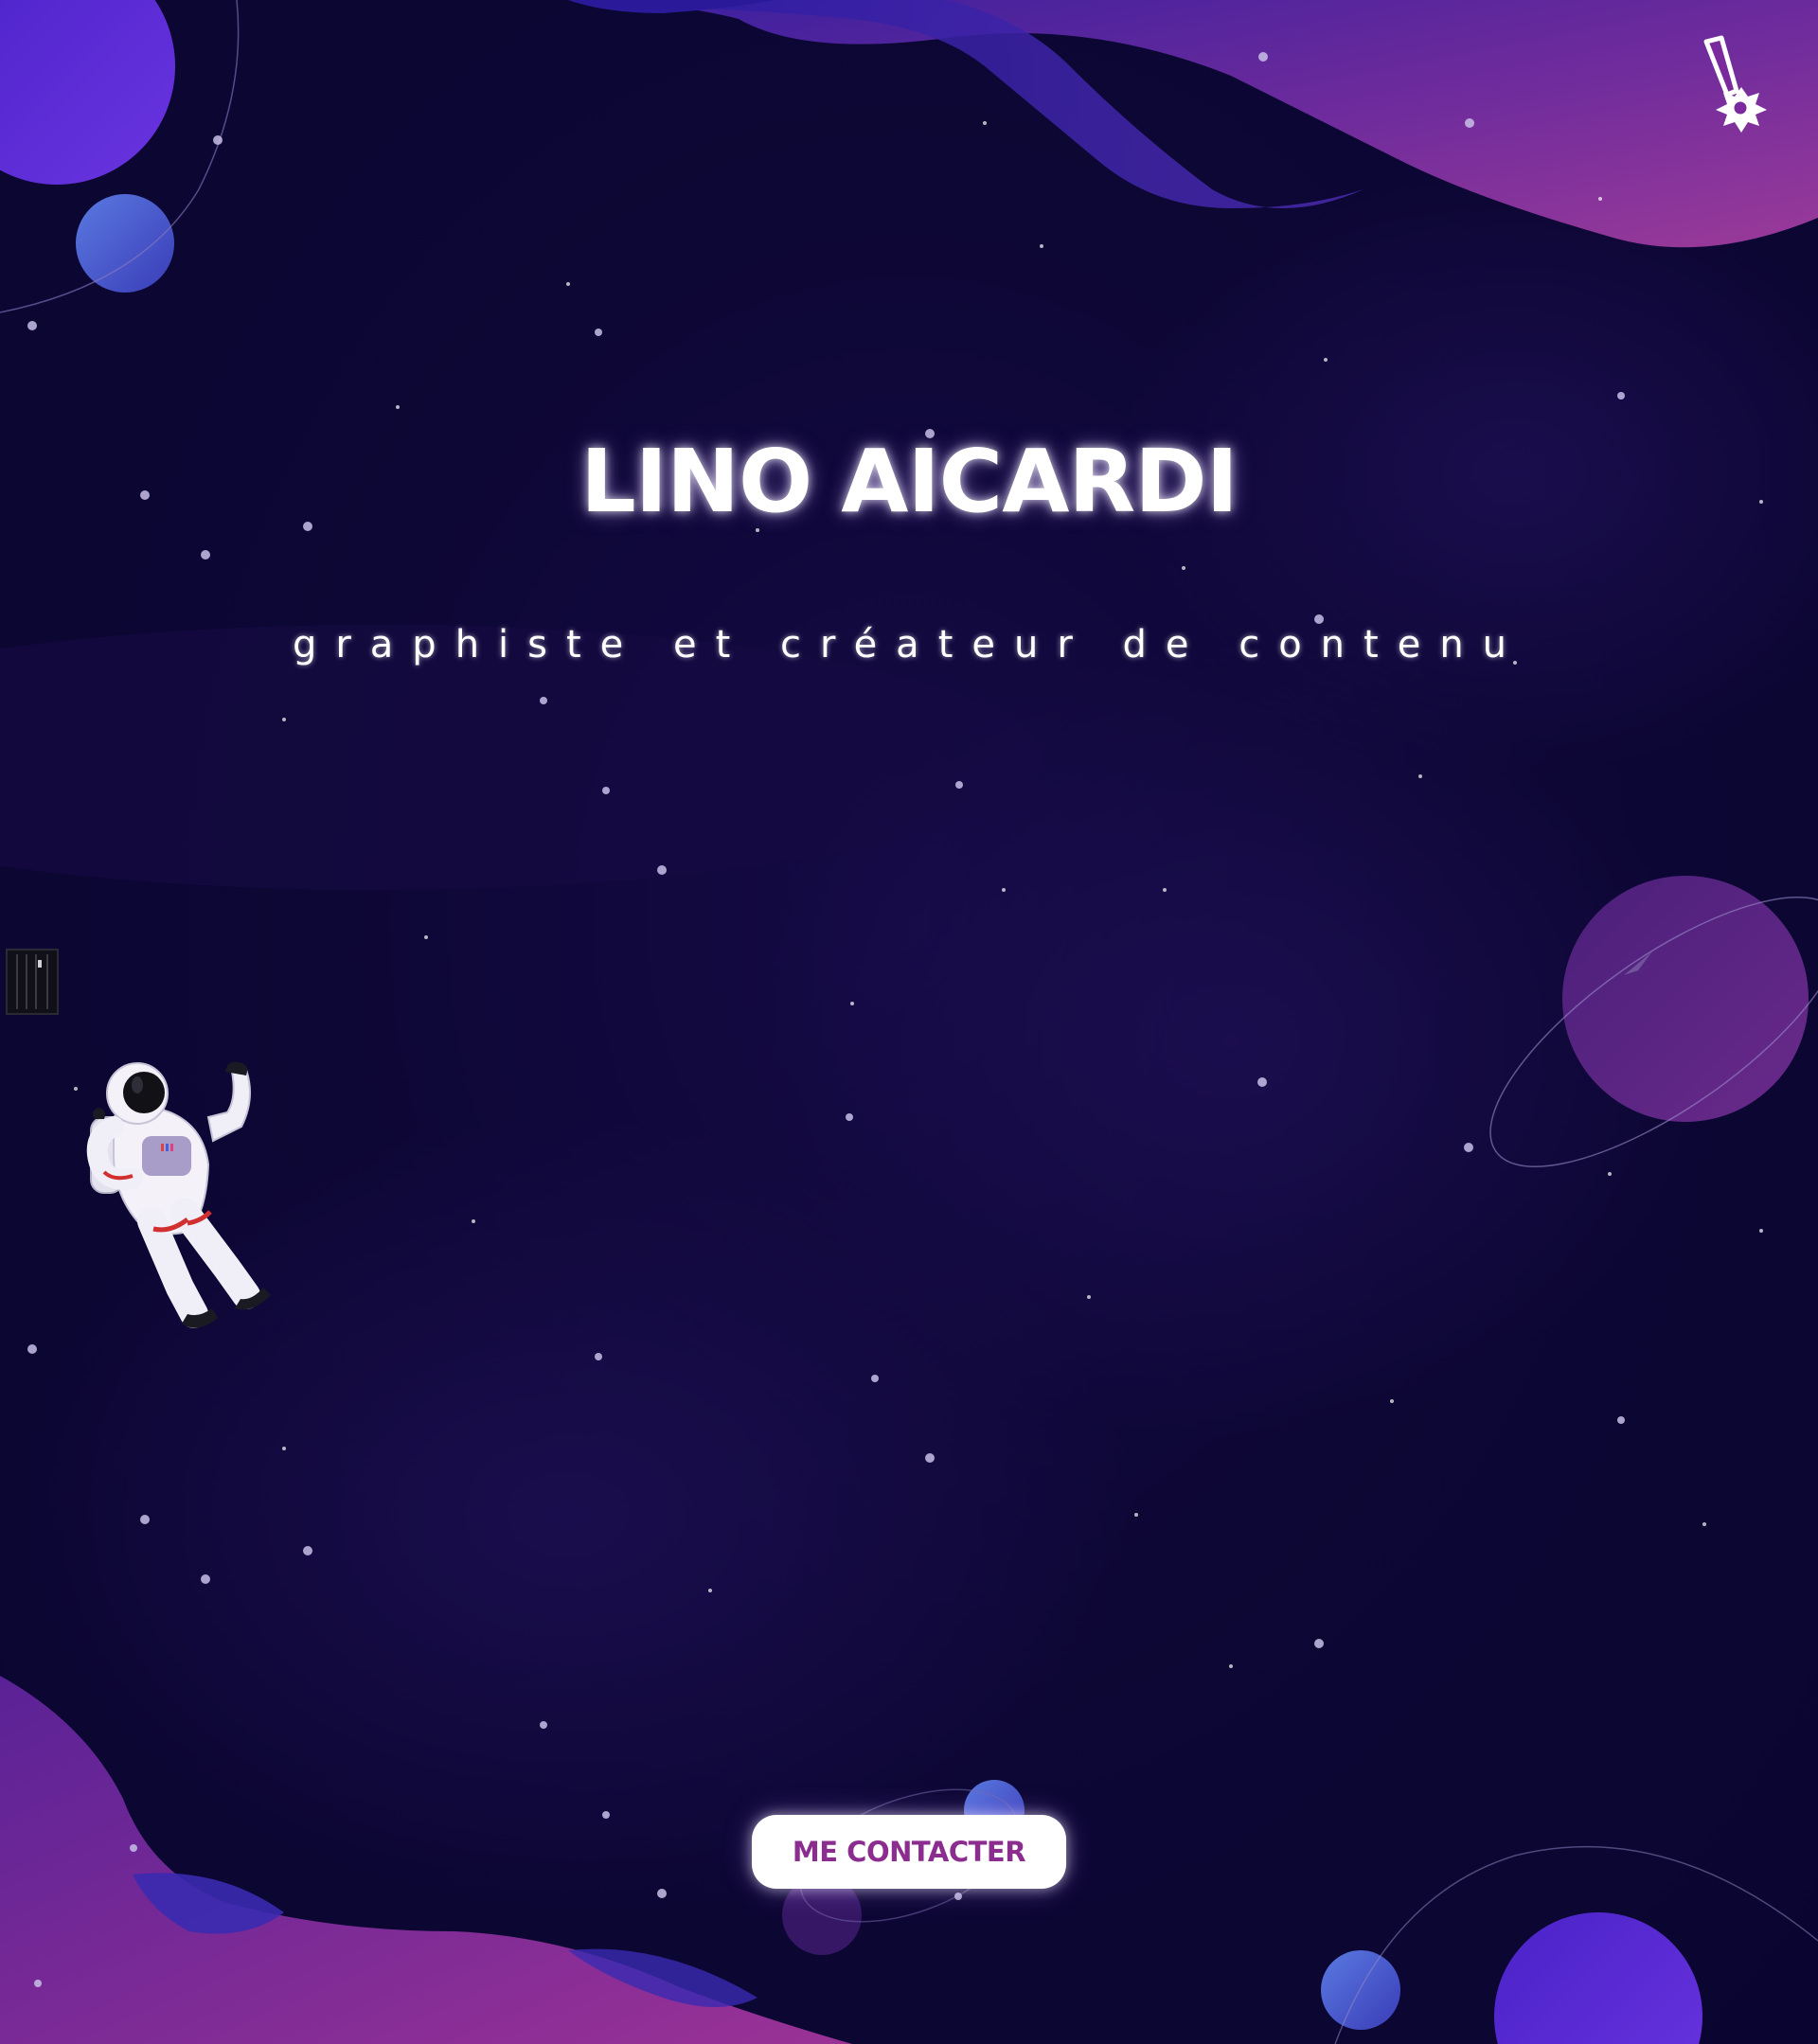 Image resolution: width=1818 pixels, height=2044 pixels. Describe the element at coordinates (909, 645) in the screenshot. I see `page-subtitle: graphiste et créateur de contenu` at that location.